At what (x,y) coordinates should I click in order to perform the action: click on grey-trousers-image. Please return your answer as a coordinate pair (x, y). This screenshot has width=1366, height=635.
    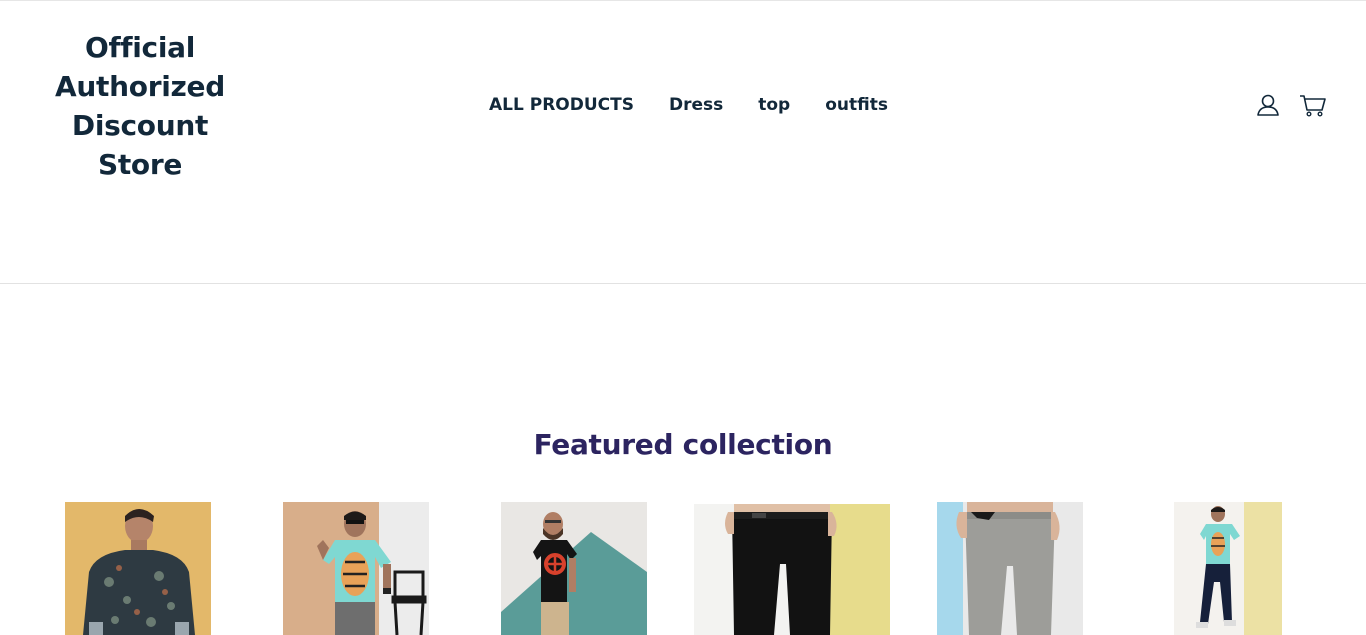
    Looking at the image, I should click on (1010, 568).